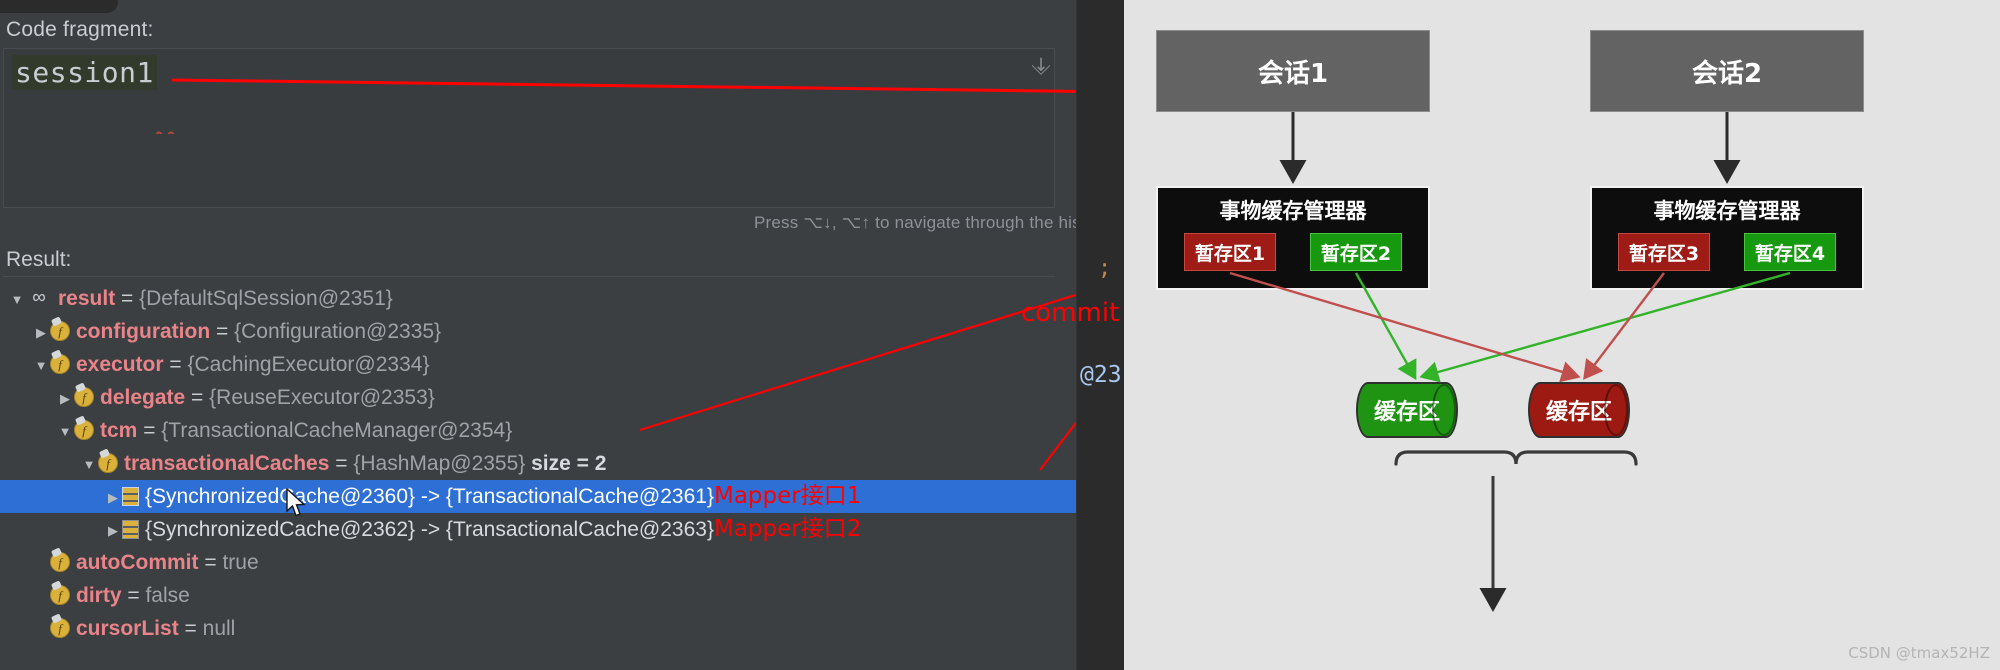 Image resolution: width=2000 pixels, height=670 pixels. What do you see at coordinates (562, 331) in the screenshot?
I see `tree-row: ▶ f configuration = {Configuration@2335}` at bounding box center [562, 331].